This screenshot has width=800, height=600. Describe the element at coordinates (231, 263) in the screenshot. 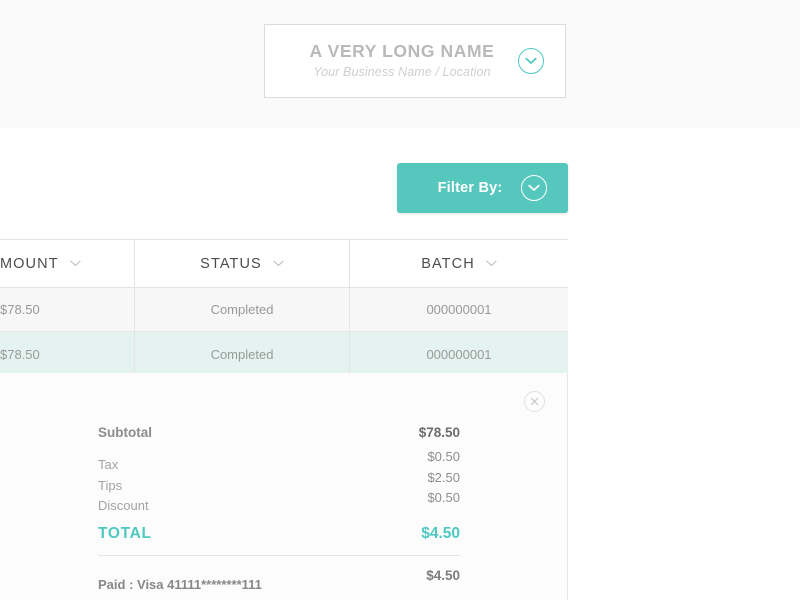

I see `column-header-status-label: STATUS` at that location.